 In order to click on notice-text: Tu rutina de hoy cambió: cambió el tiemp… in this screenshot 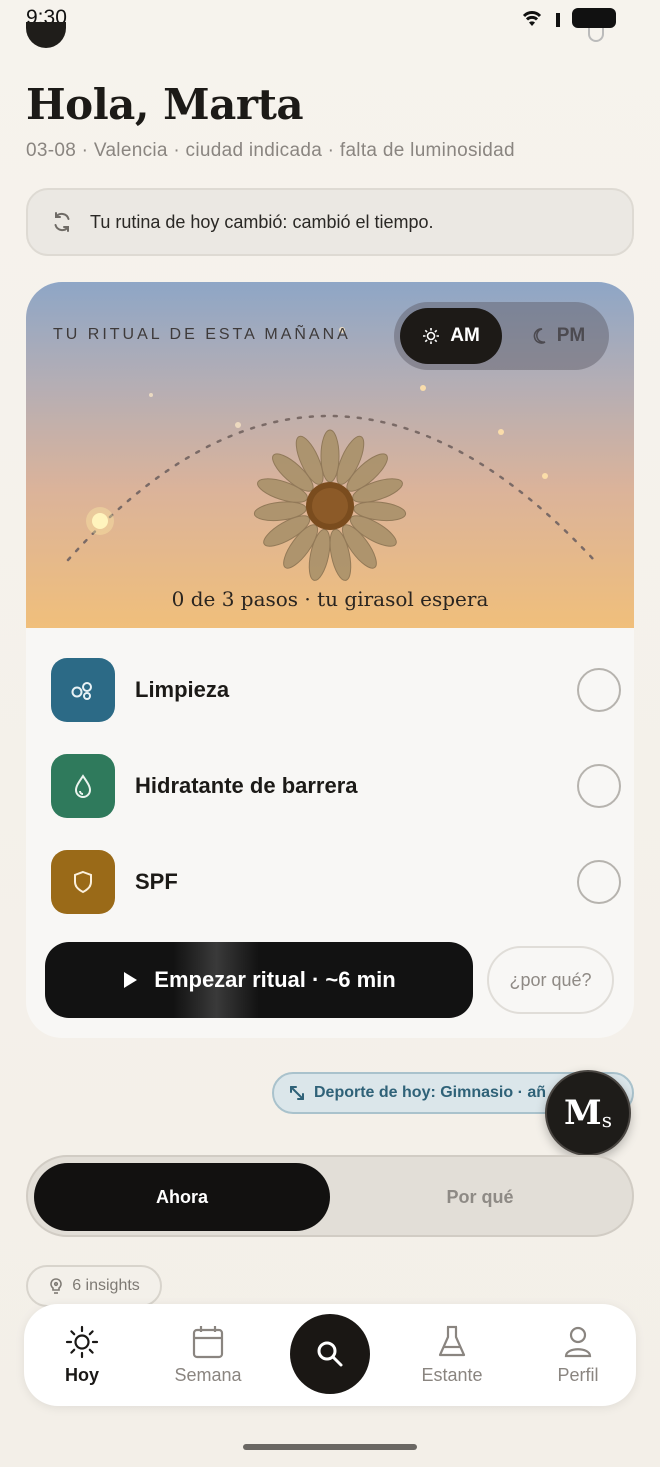, I will do `click(262, 221)`.